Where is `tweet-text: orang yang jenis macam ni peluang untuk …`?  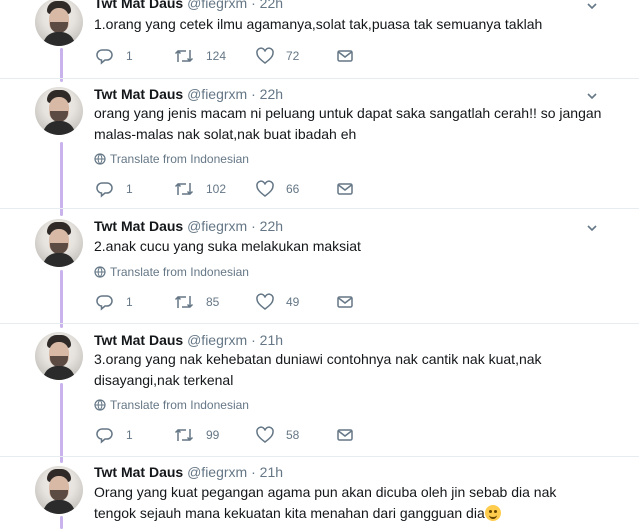 tweet-text: orang yang jenis macam ni peluang untuk … is located at coordinates (348, 123).